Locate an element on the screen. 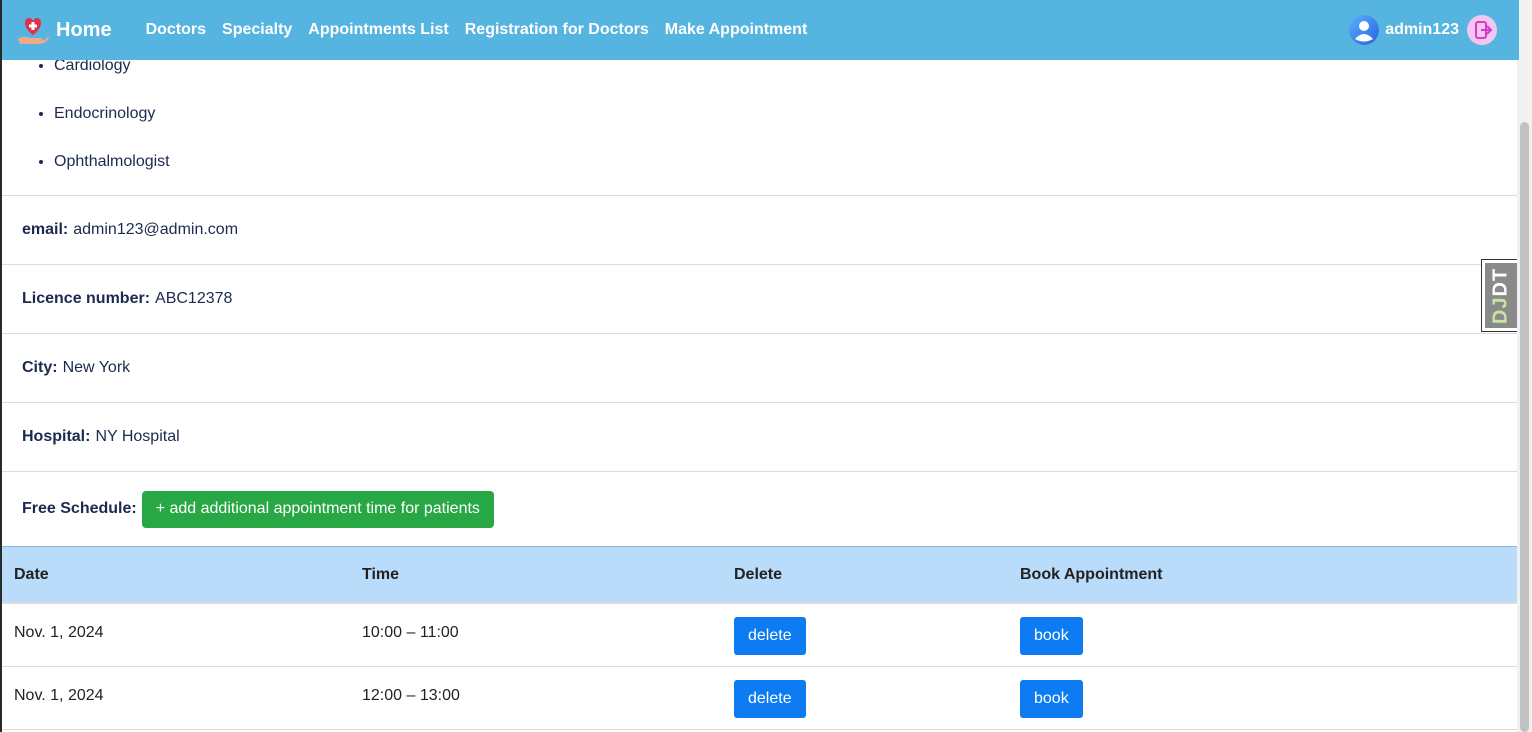 The width and height of the screenshot is (1532, 732). city-label: City: is located at coordinates (40, 367).